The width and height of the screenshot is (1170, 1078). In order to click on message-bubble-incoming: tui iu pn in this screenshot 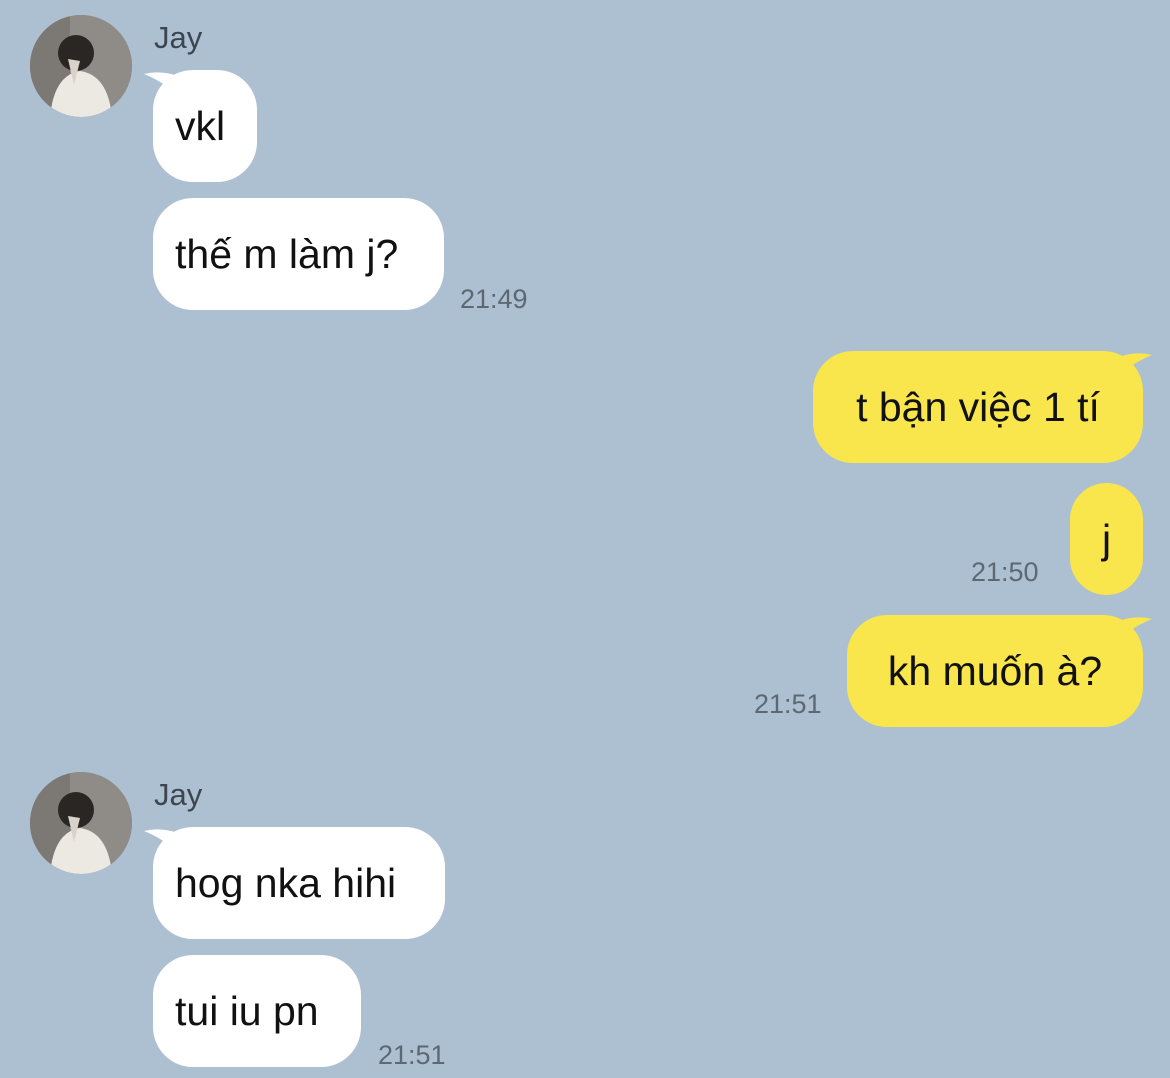, I will do `click(257, 1011)`.